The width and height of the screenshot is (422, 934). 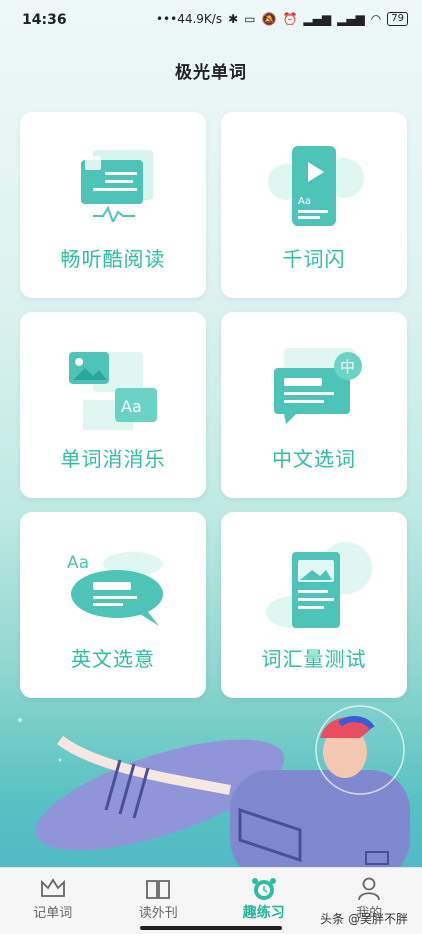 I want to click on network-speed: •••44.9K/s, so click(x=189, y=19).